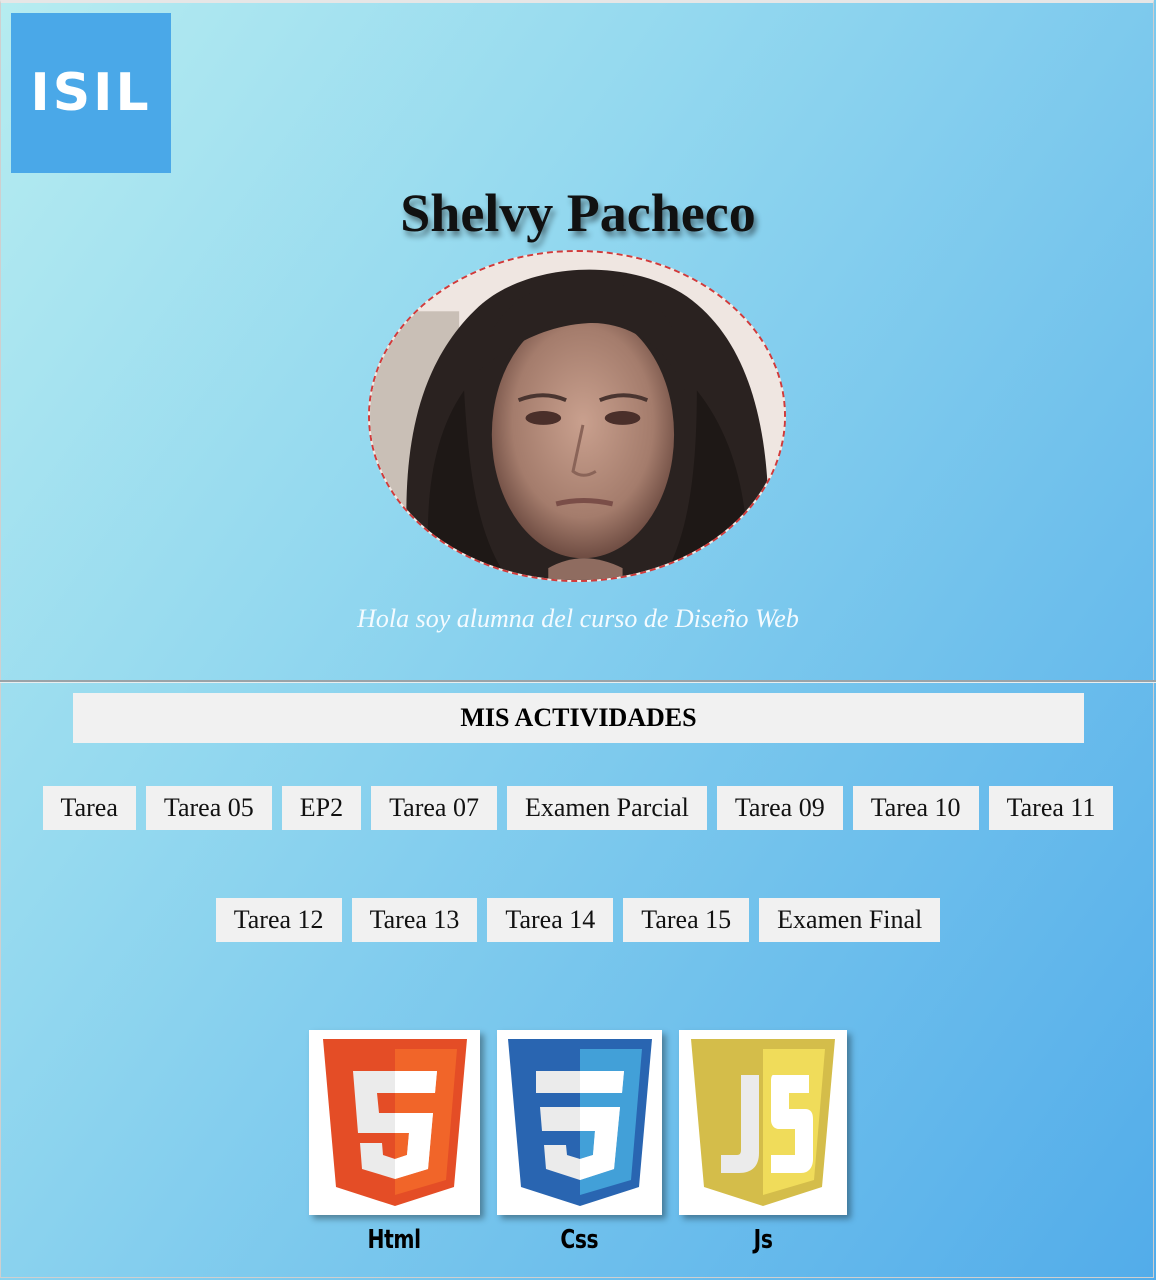 The width and height of the screenshot is (1156, 1280). I want to click on section-divider, so click(578, 681).